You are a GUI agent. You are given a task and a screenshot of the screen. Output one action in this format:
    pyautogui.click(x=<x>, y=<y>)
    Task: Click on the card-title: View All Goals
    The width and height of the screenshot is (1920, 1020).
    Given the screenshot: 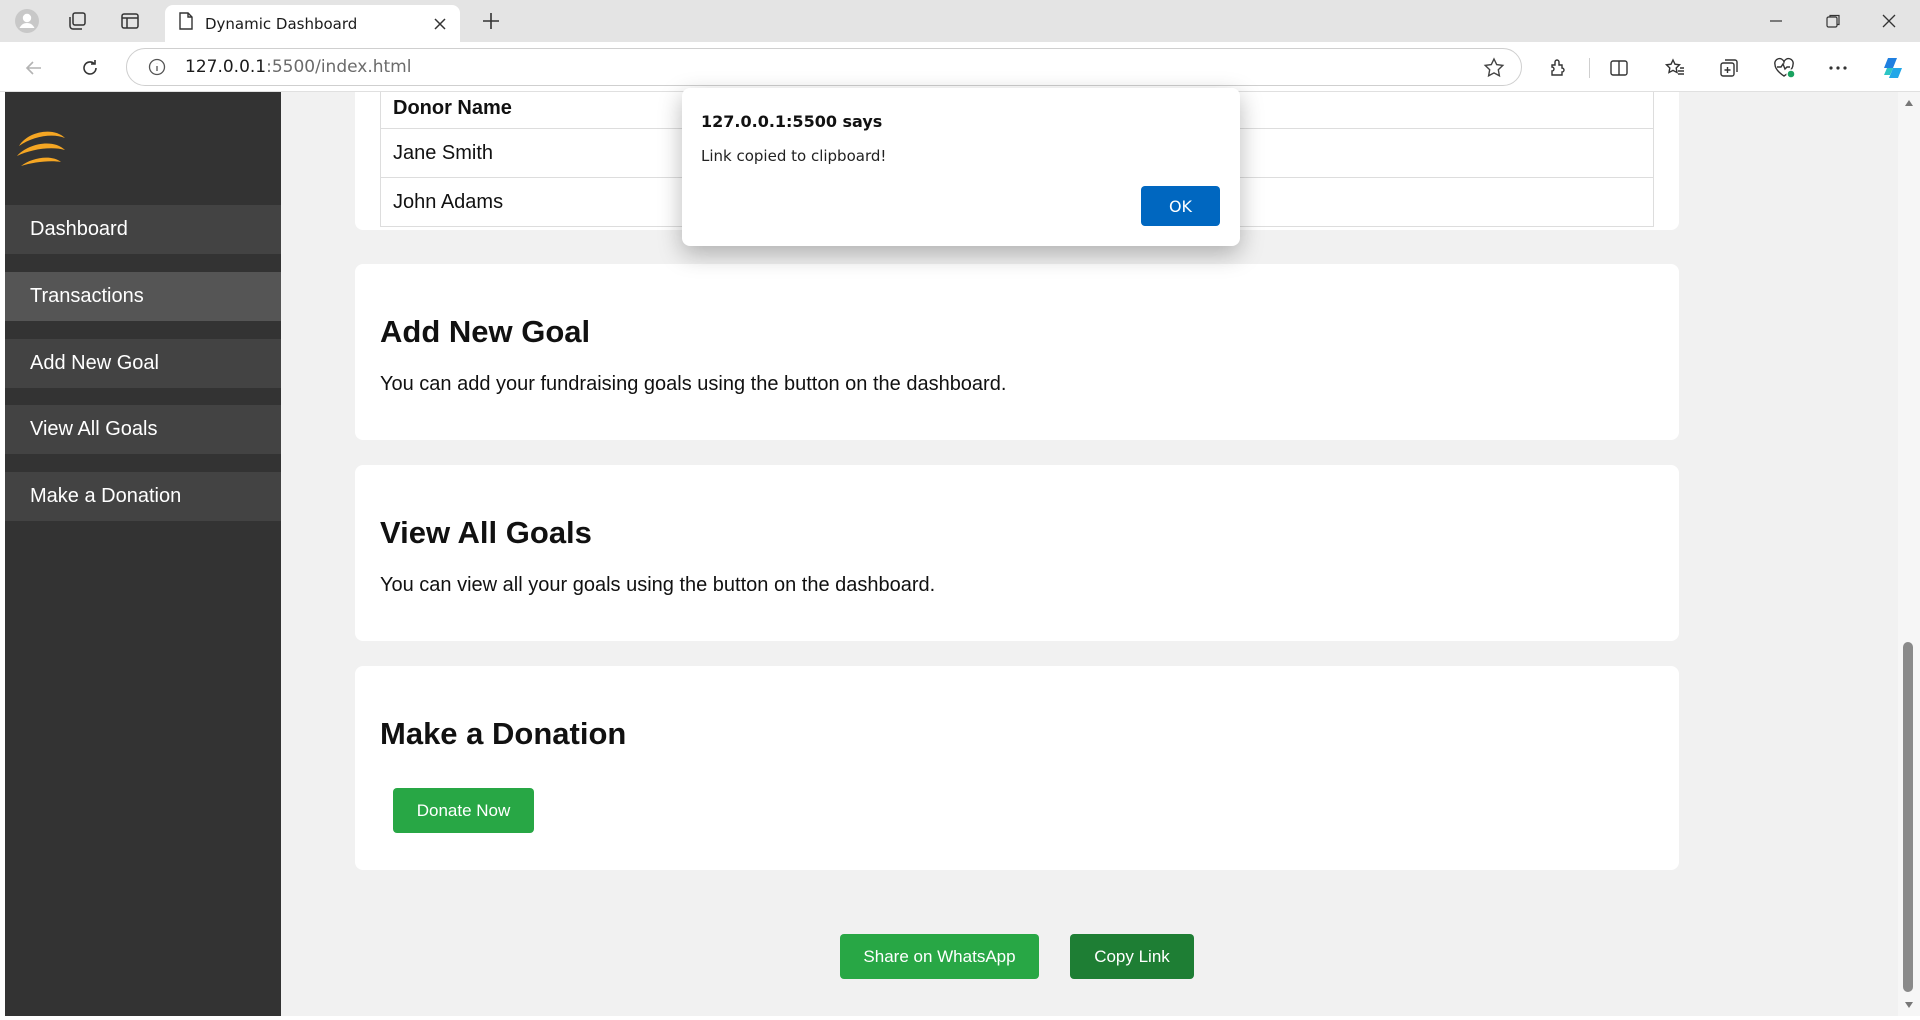 What is the action you would take?
    pyautogui.click(x=486, y=532)
    